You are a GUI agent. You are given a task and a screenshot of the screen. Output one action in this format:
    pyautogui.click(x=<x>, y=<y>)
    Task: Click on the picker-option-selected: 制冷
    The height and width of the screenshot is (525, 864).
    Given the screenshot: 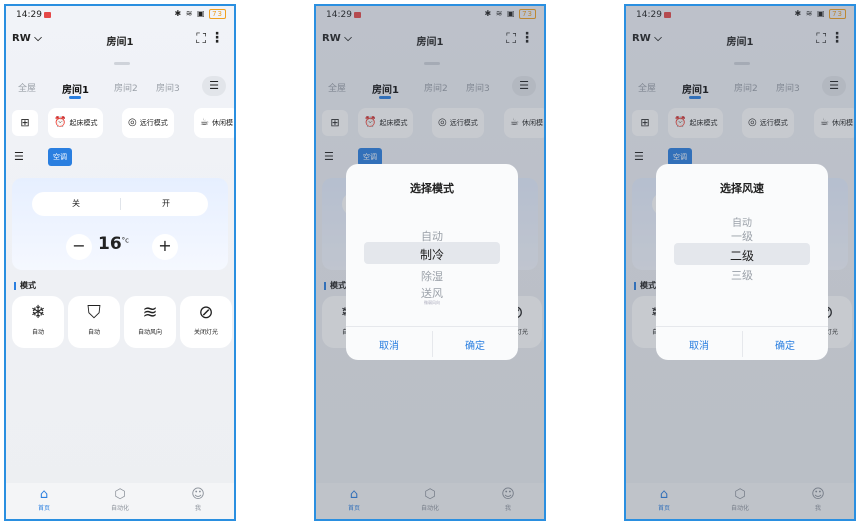 What is the action you would take?
    pyautogui.click(x=432, y=254)
    